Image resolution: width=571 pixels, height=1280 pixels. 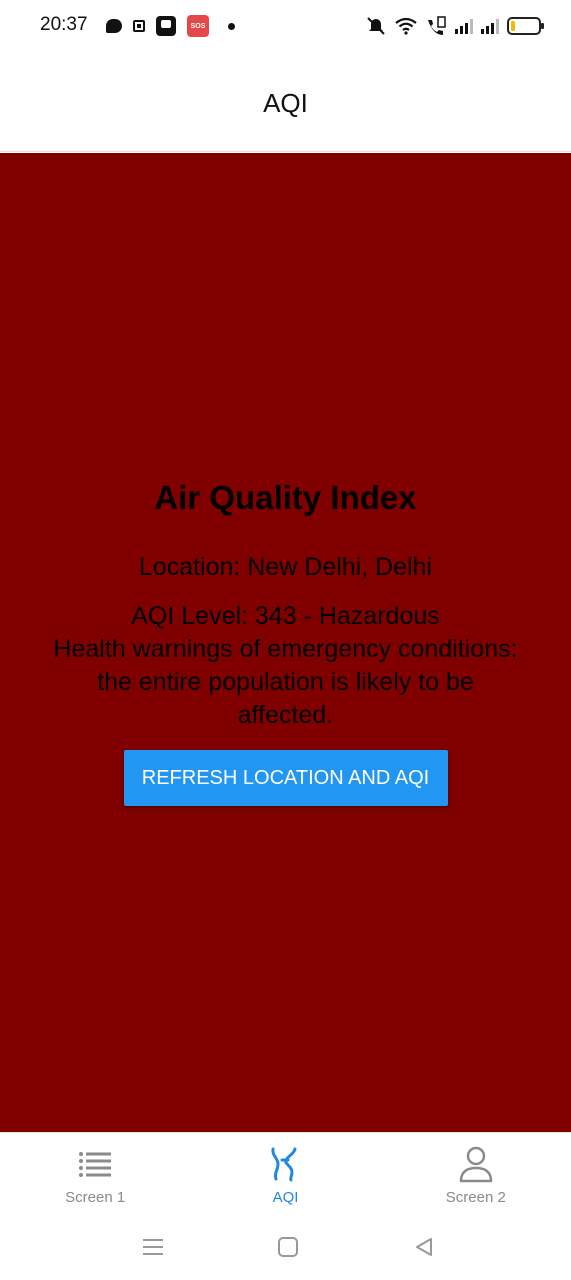 What do you see at coordinates (424, 1247) in the screenshot?
I see `back-icon` at bounding box center [424, 1247].